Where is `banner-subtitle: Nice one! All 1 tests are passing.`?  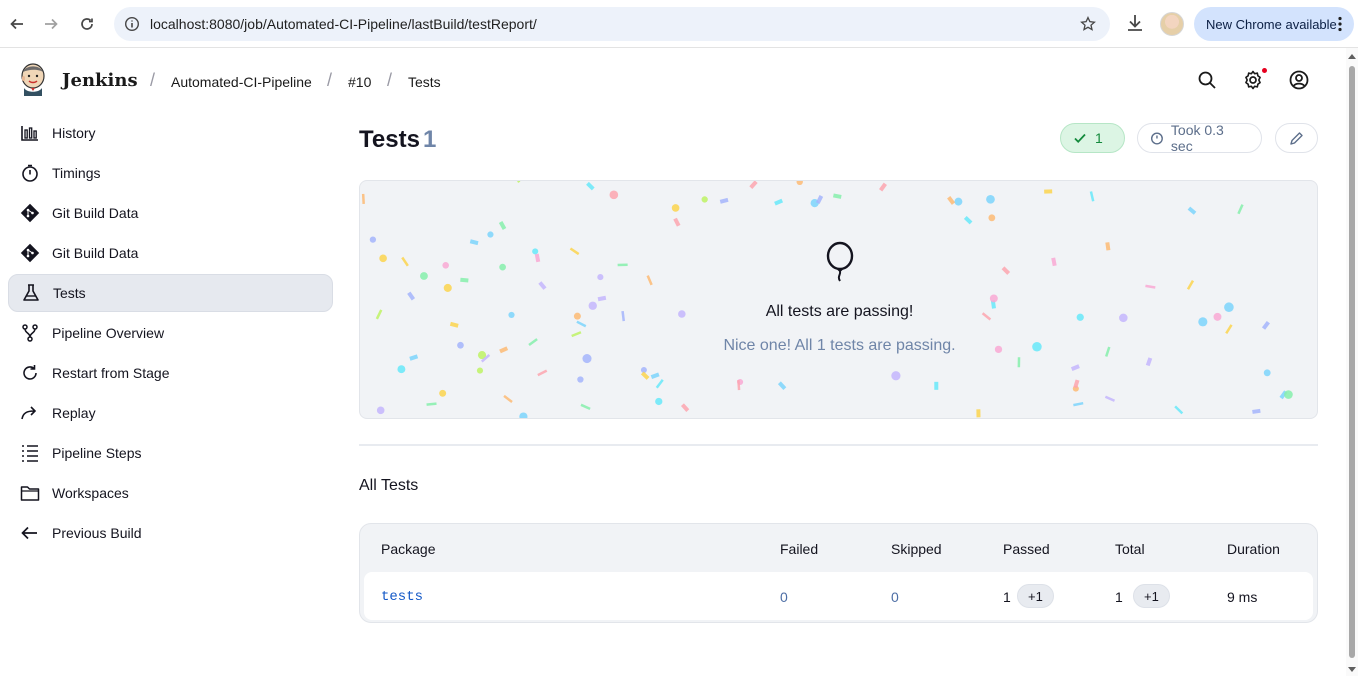
banner-subtitle: Nice one! All 1 tests are passing. is located at coordinates (839, 345).